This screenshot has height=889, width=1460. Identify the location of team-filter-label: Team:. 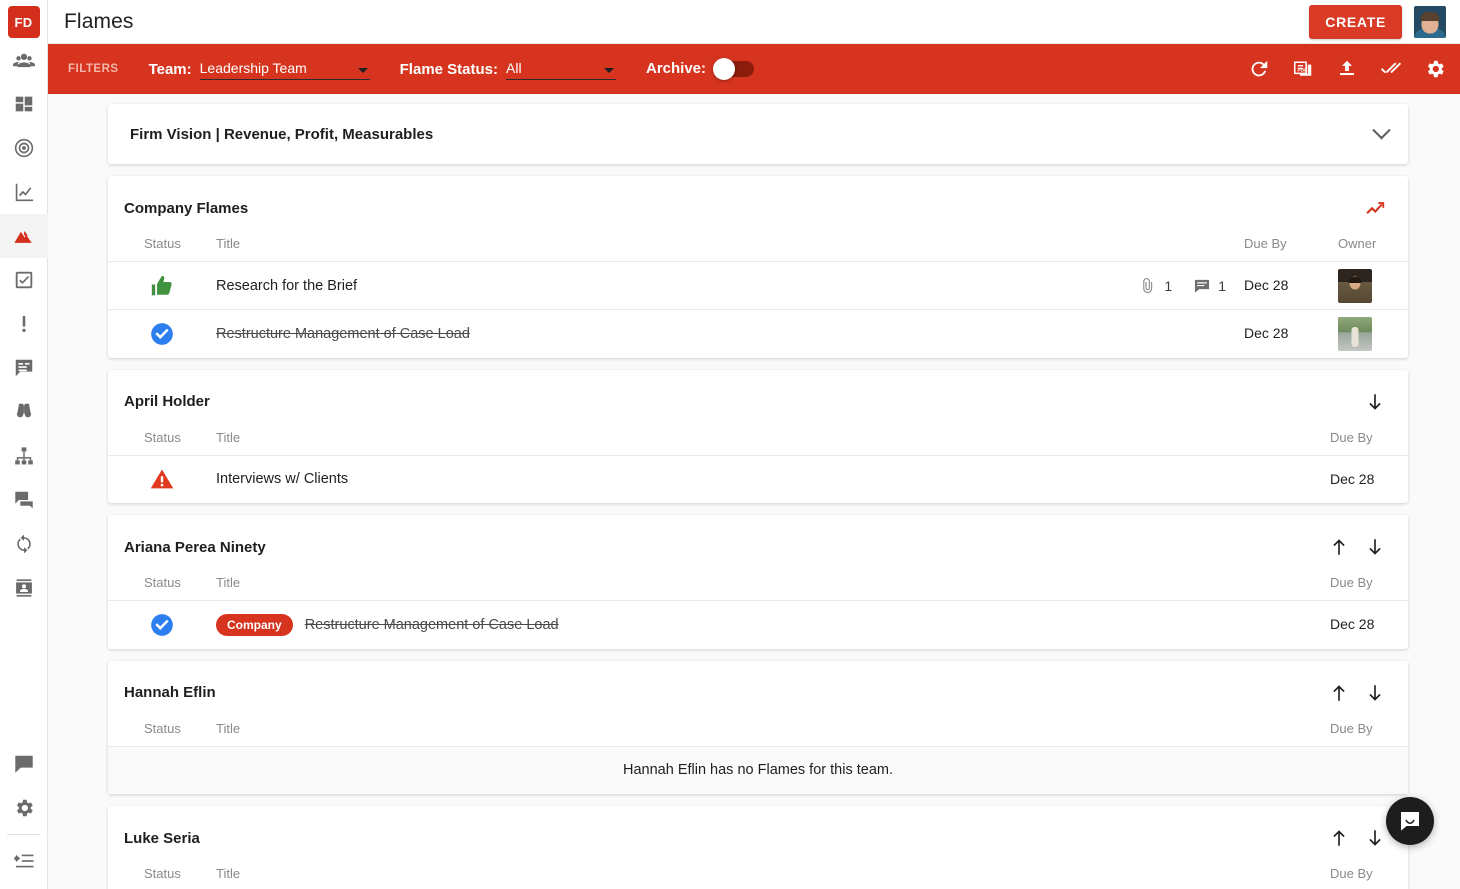
(170, 69).